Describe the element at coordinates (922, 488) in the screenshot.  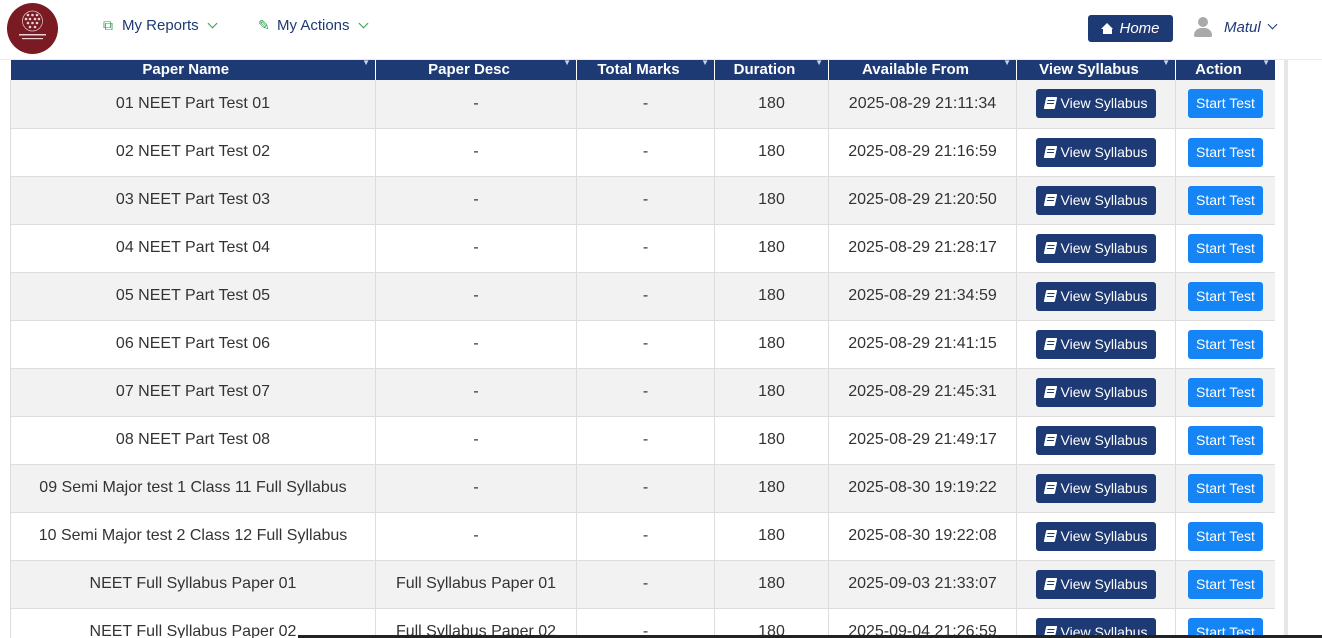
I see `available-from-cell: 2025-08-30 19:19:22` at that location.